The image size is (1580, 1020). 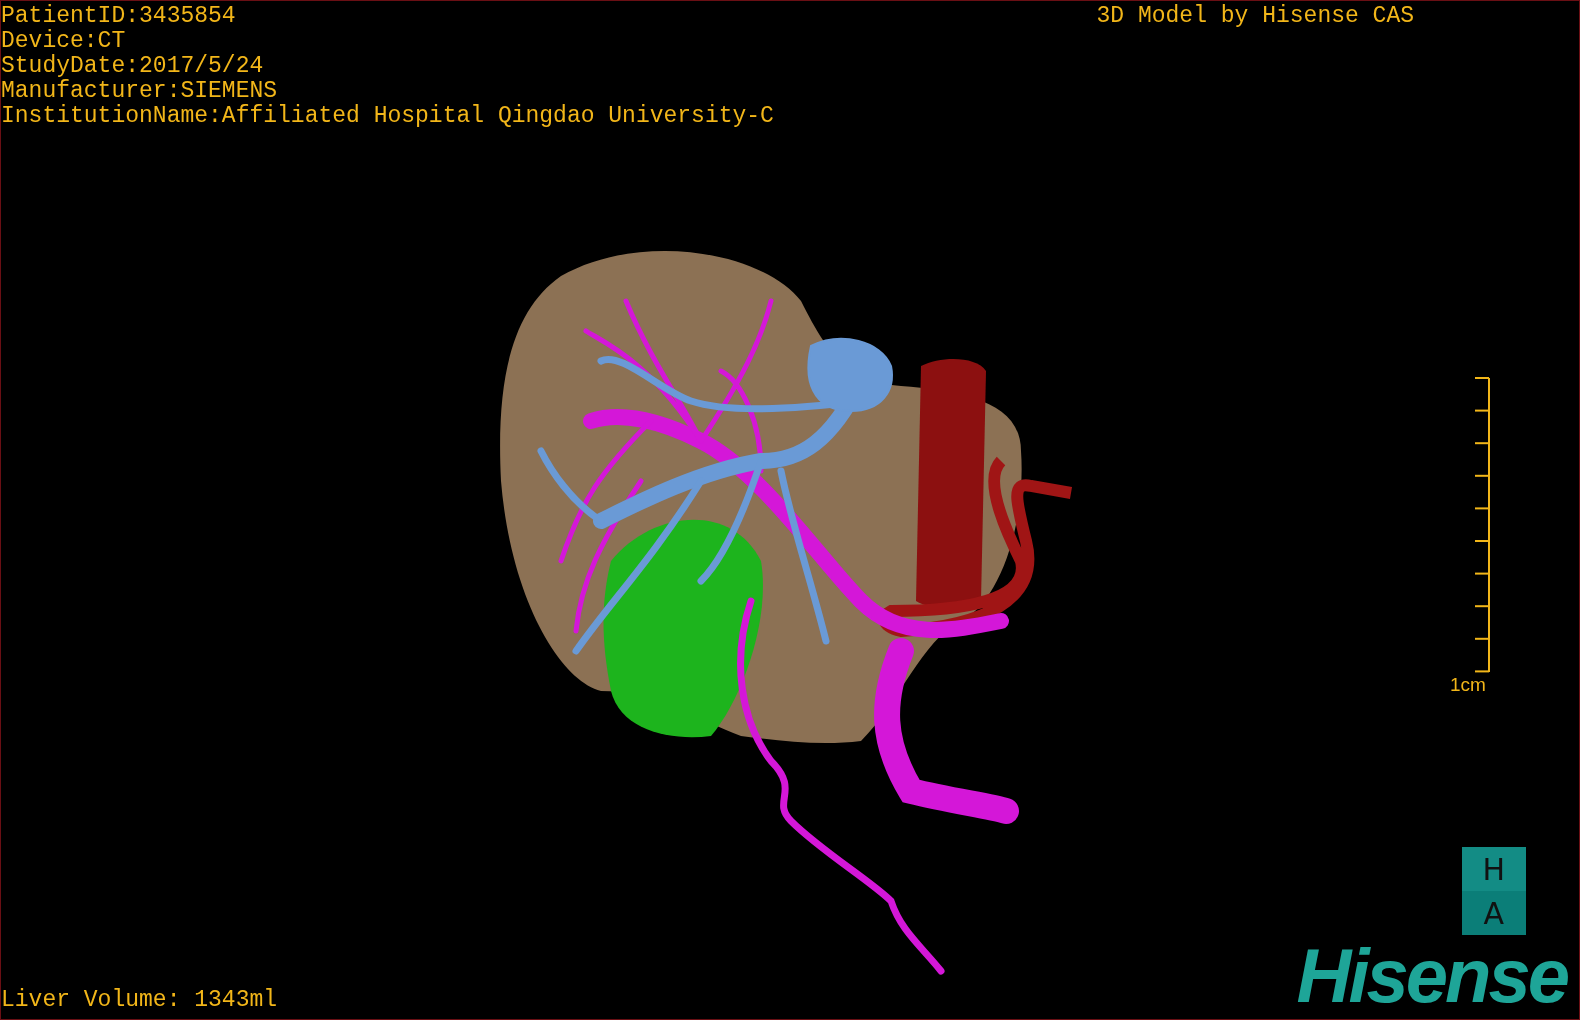 I want to click on badge-letter: H, so click(x=1493, y=869).